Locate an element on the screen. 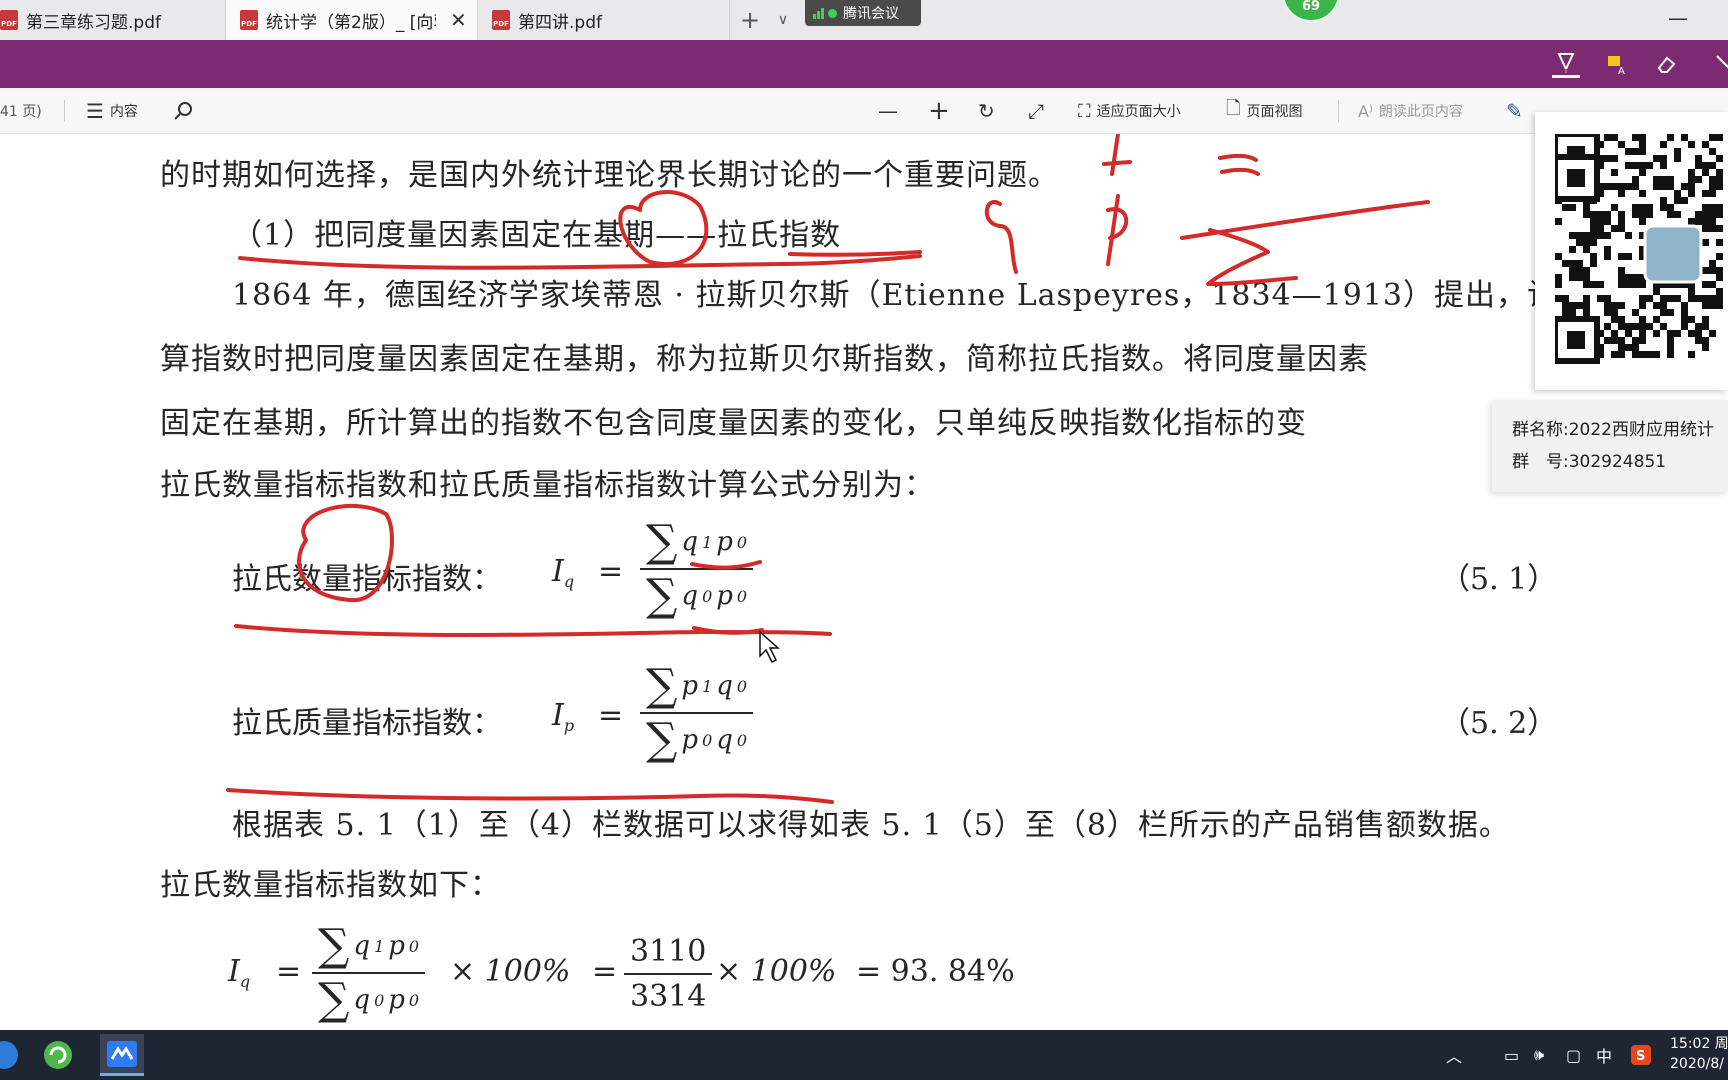 The width and height of the screenshot is (1728, 1080). svg-text: A is located at coordinates (1621, 71).